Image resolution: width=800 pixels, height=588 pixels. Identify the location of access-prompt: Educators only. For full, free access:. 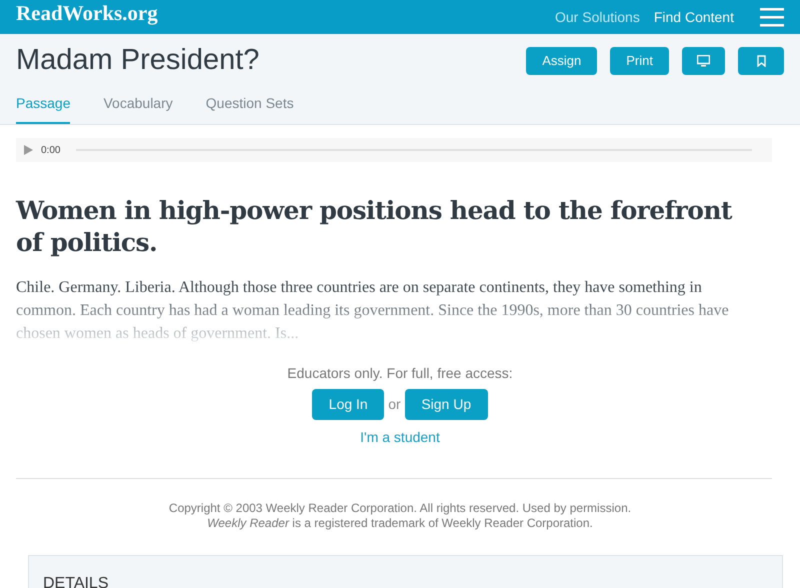
(400, 373).